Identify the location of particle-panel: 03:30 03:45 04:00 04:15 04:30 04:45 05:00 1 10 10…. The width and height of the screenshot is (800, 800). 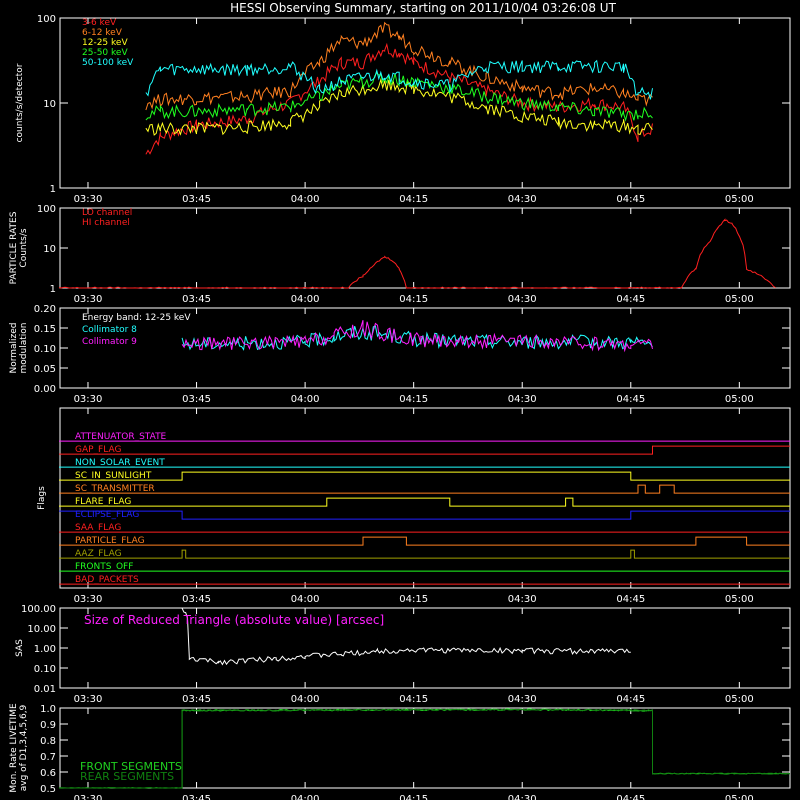
(400, 254).